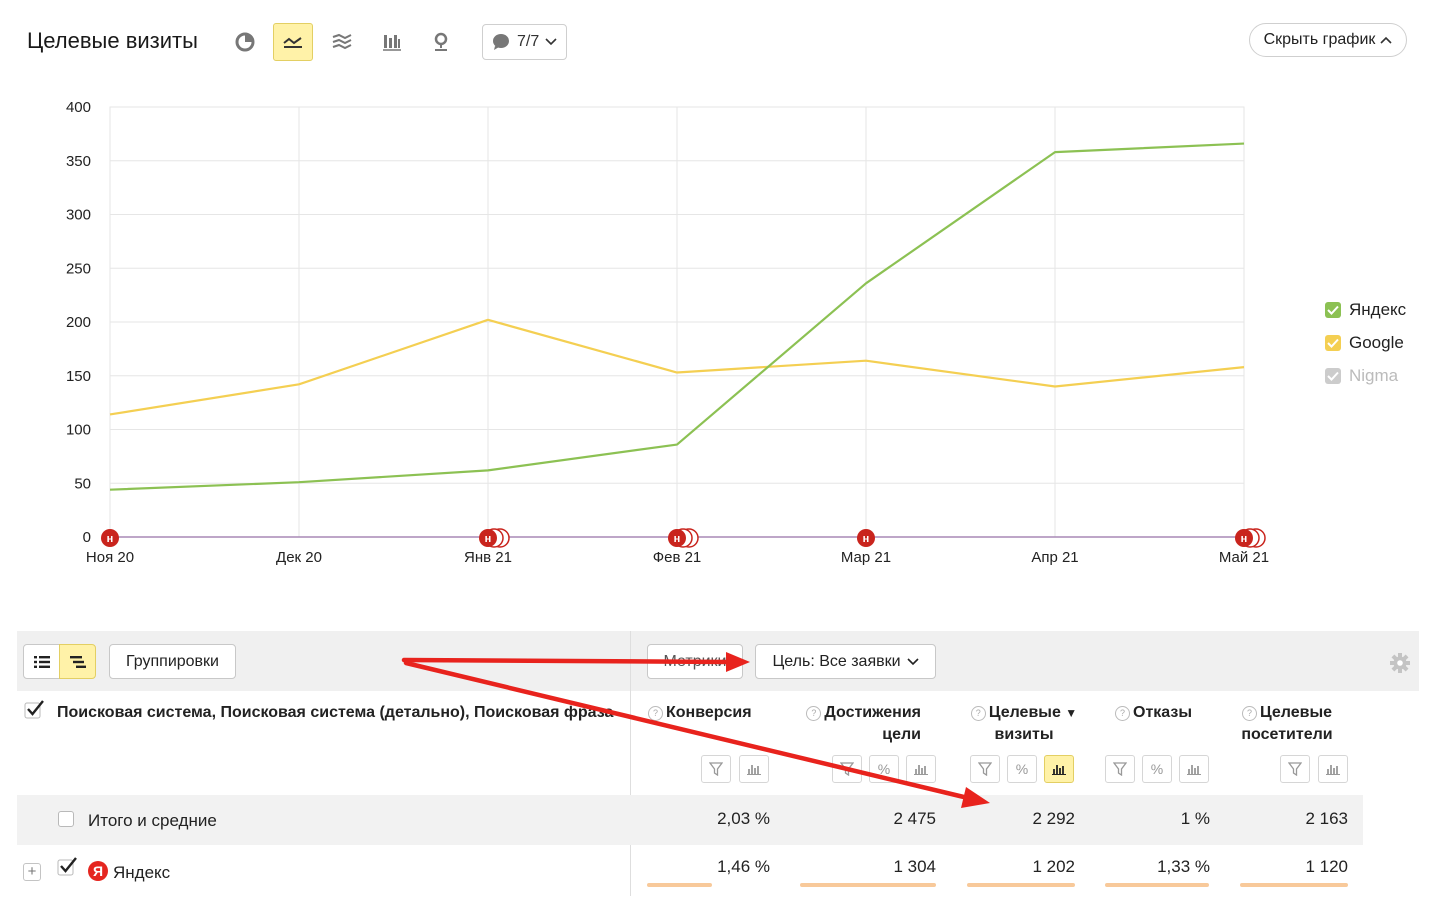 This screenshot has height=922, width=1434. Describe the element at coordinates (299, 557) in the screenshot. I see `x-tick-label: Дек 20` at that location.